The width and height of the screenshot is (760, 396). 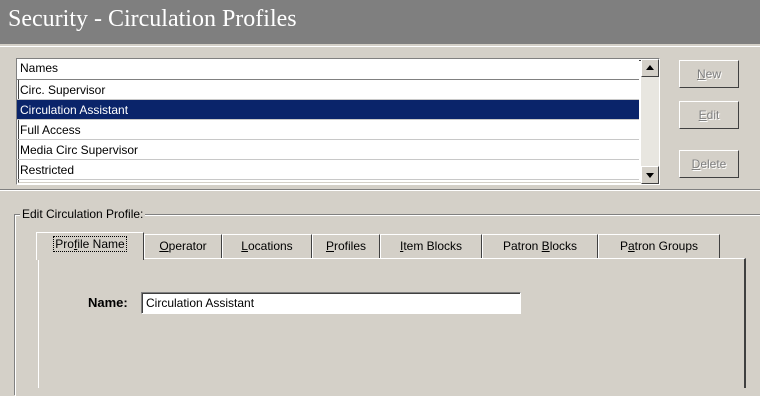 I want to click on tab-locations: Locations, so click(x=267, y=246).